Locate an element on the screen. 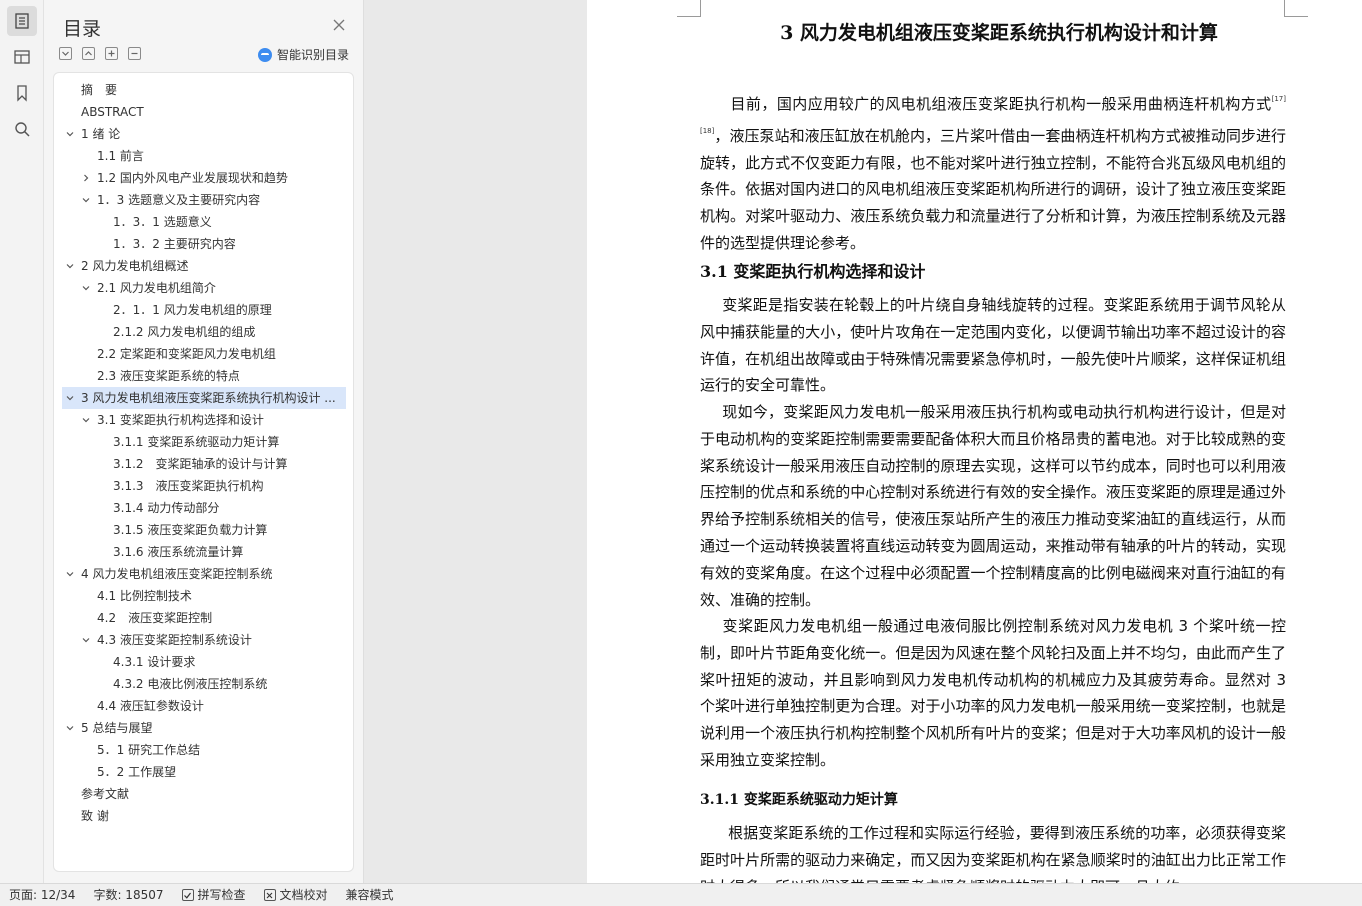 This screenshot has height=906, width=1362. toc-item: 3.1.4 动力传动部分 is located at coordinates (204, 508).